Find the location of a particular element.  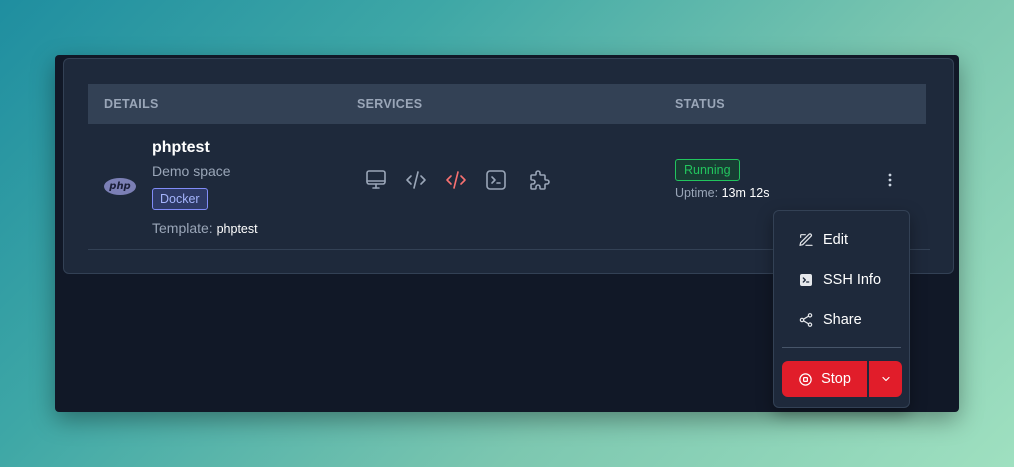

menu-item-ssh-info: SSH Info is located at coordinates (839, 280).